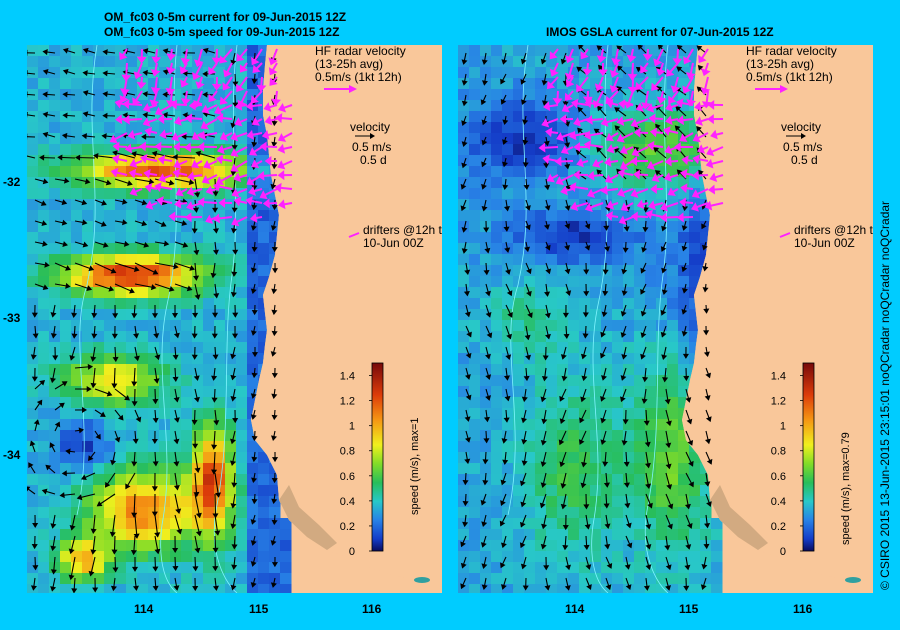 The width and height of the screenshot is (900, 630). I want to click on right-drifters-line1: drifters @12h to, so click(833, 230).